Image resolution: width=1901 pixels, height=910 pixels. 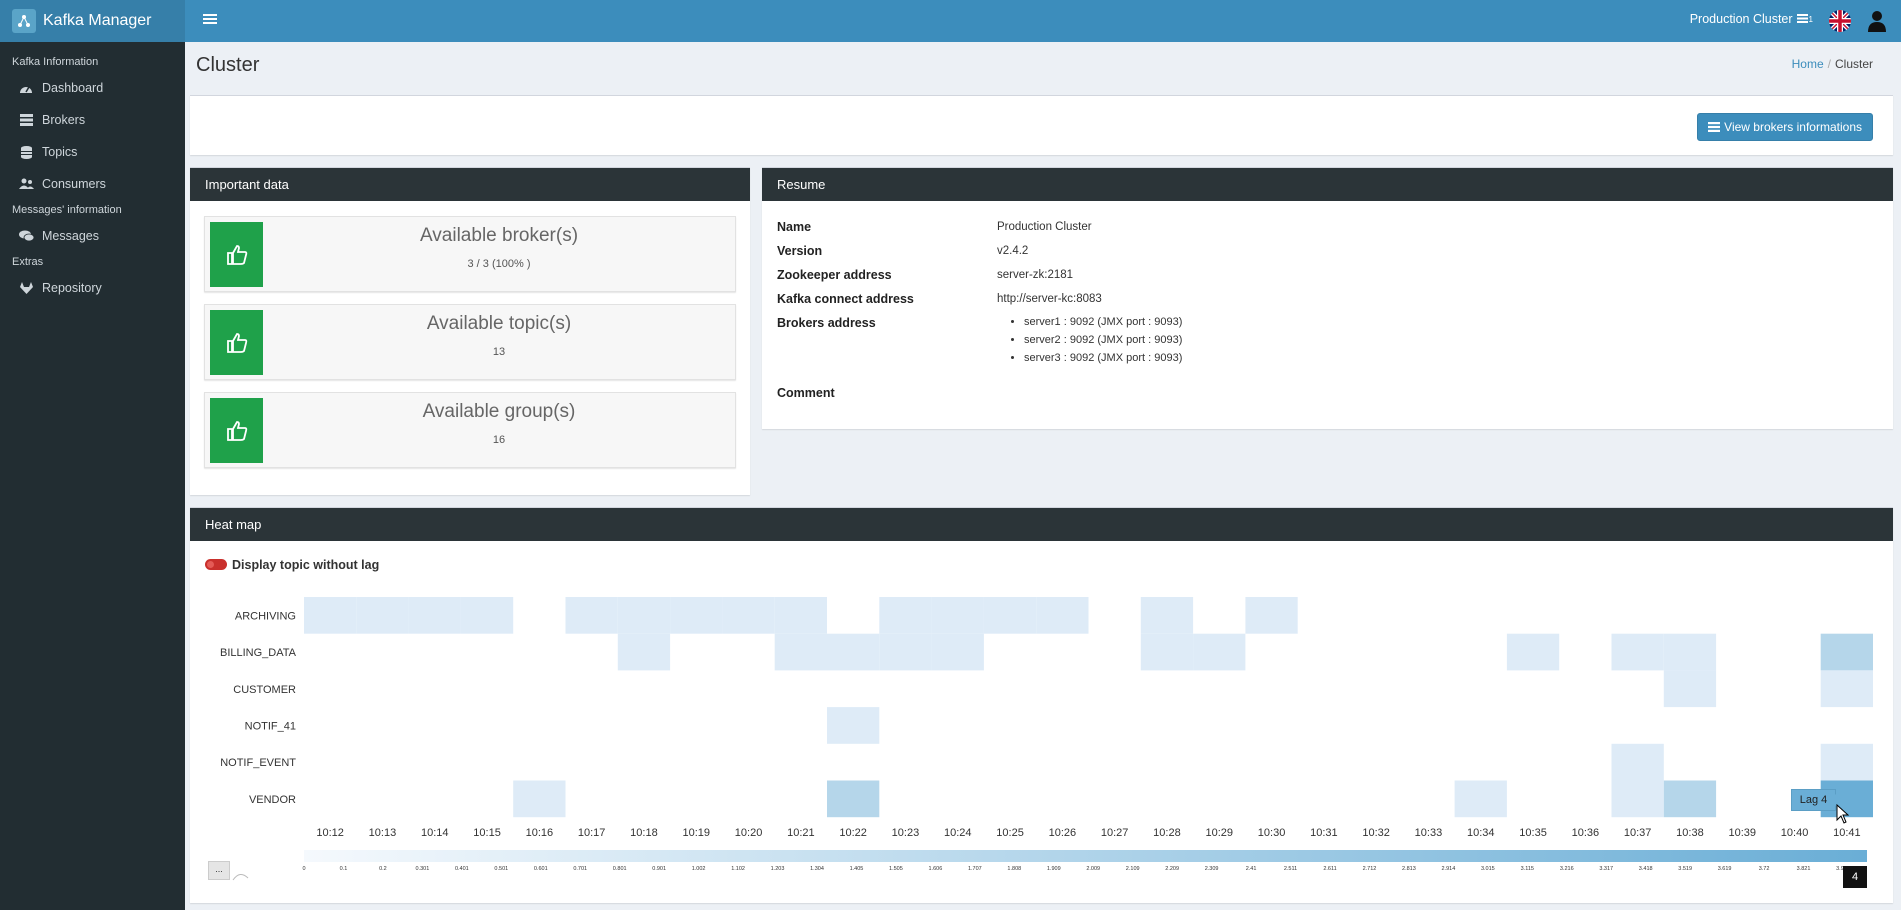 What do you see at coordinates (592, 833) in the screenshot?
I see `x-tick-label: 10:17` at bounding box center [592, 833].